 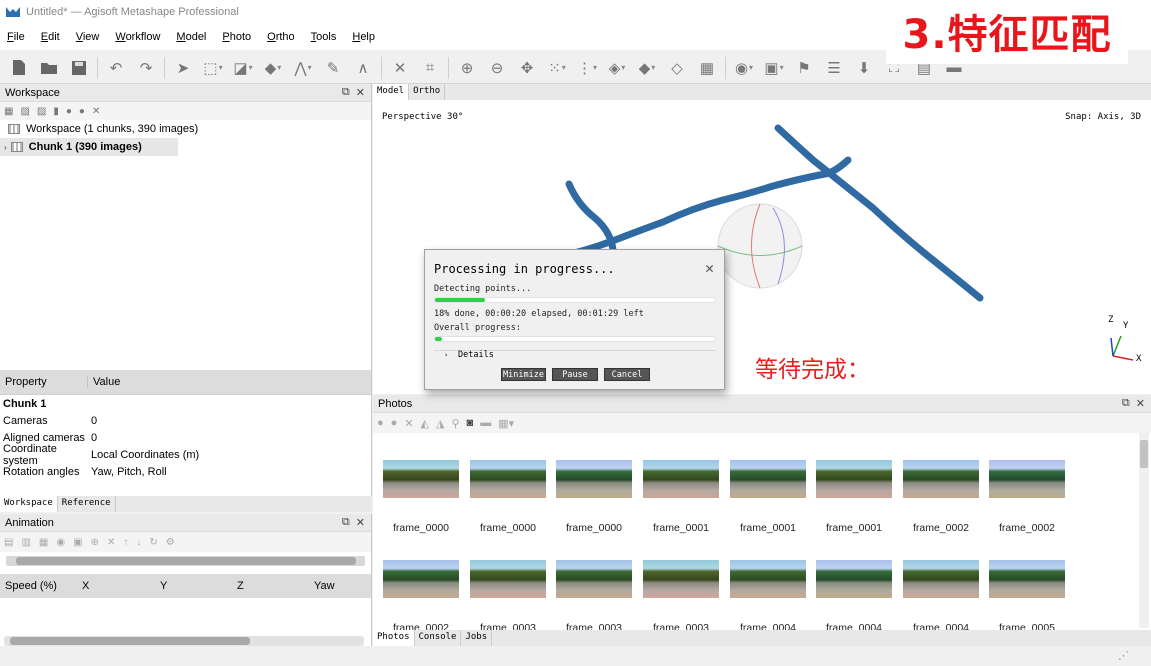 I want to click on new-track-icon: ▤, so click(x=8, y=542).